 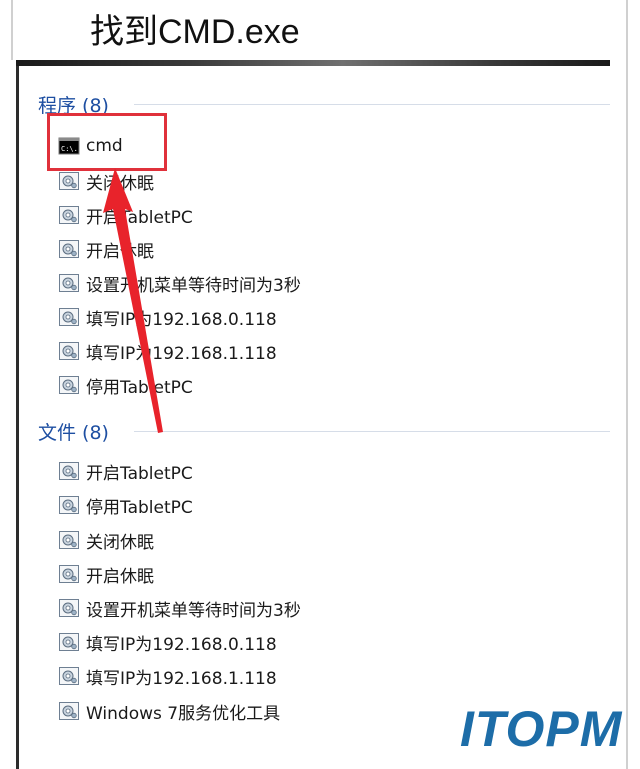 I want to click on annotation-arrow, so click(x=133, y=300).